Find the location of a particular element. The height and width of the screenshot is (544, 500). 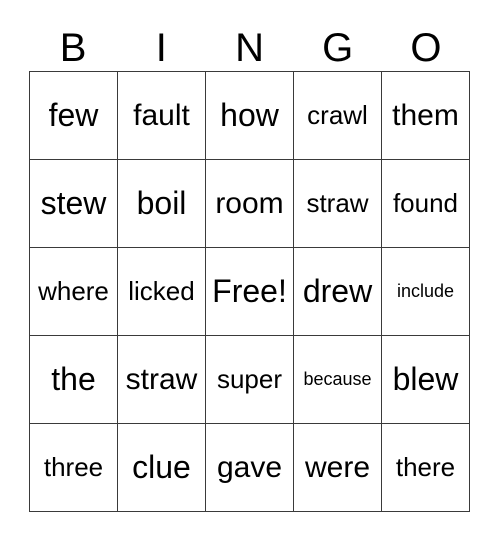

bingo-header-letter-g: G is located at coordinates (338, 48).